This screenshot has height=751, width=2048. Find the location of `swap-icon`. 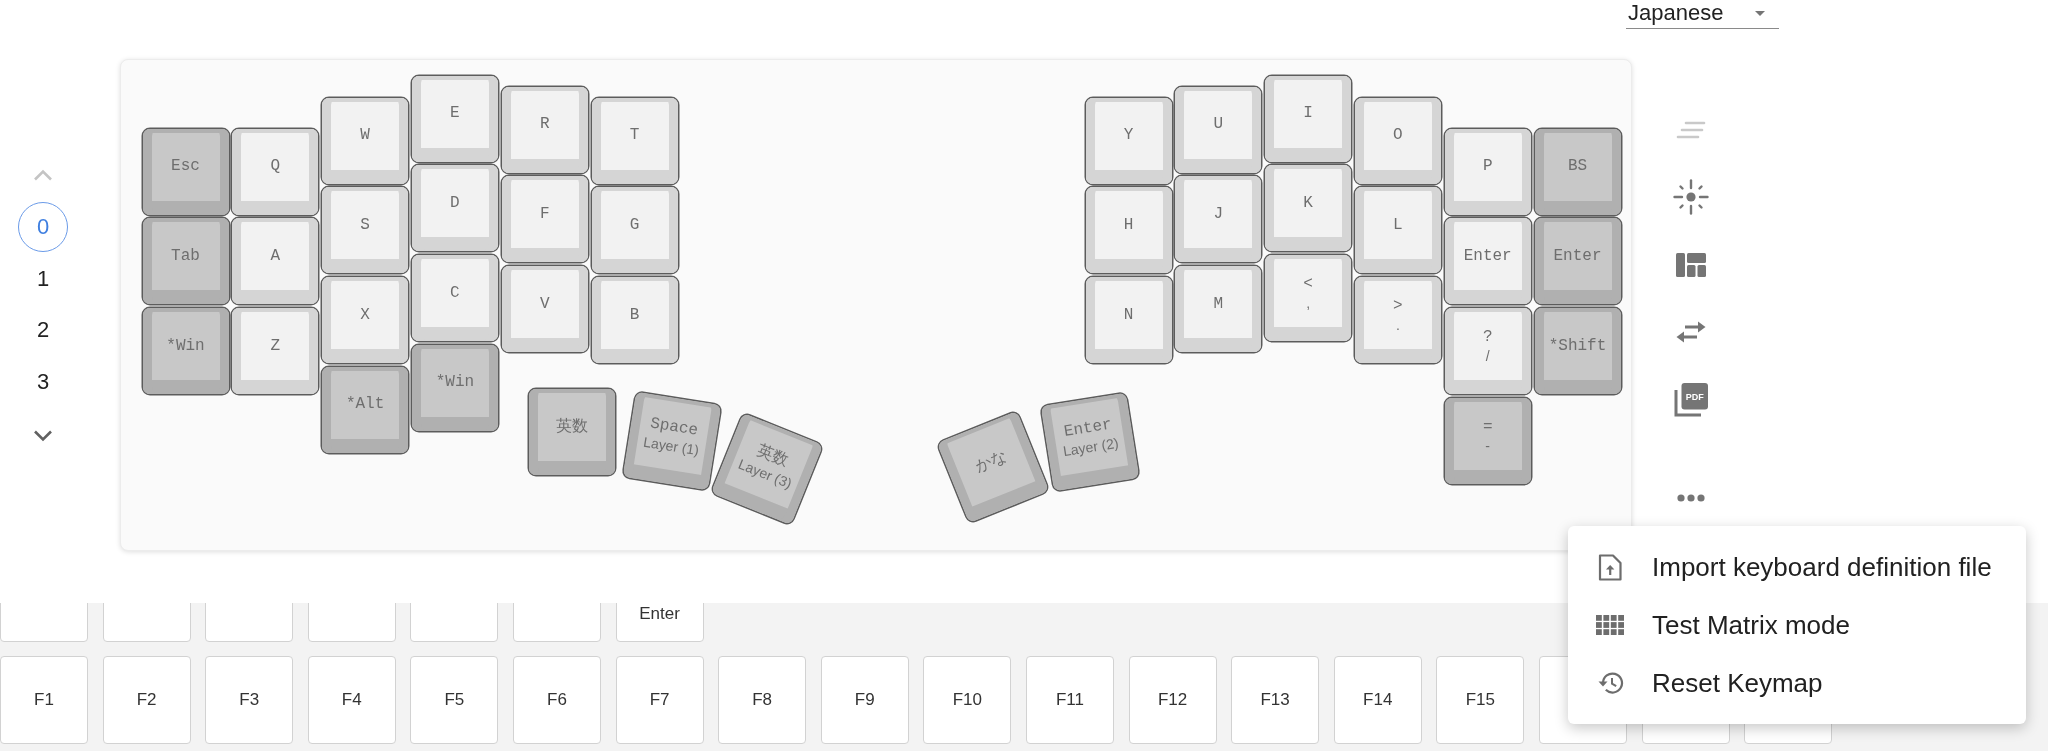

swap-icon is located at coordinates (1691, 332).